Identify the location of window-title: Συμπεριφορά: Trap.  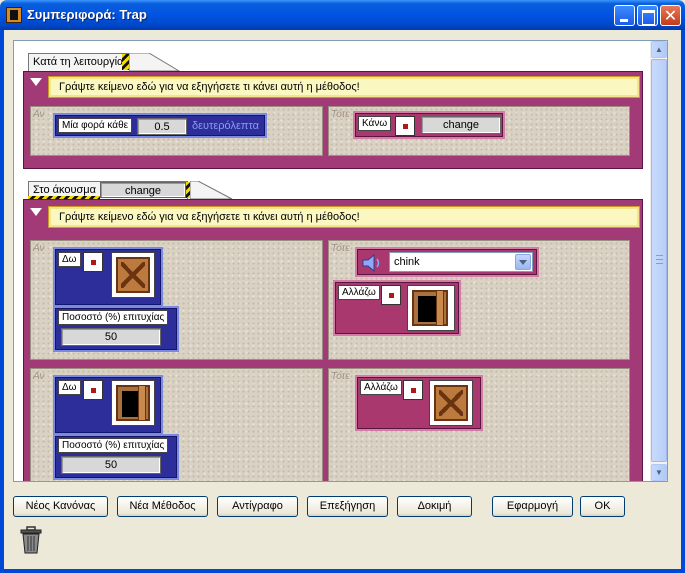
(87, 14).